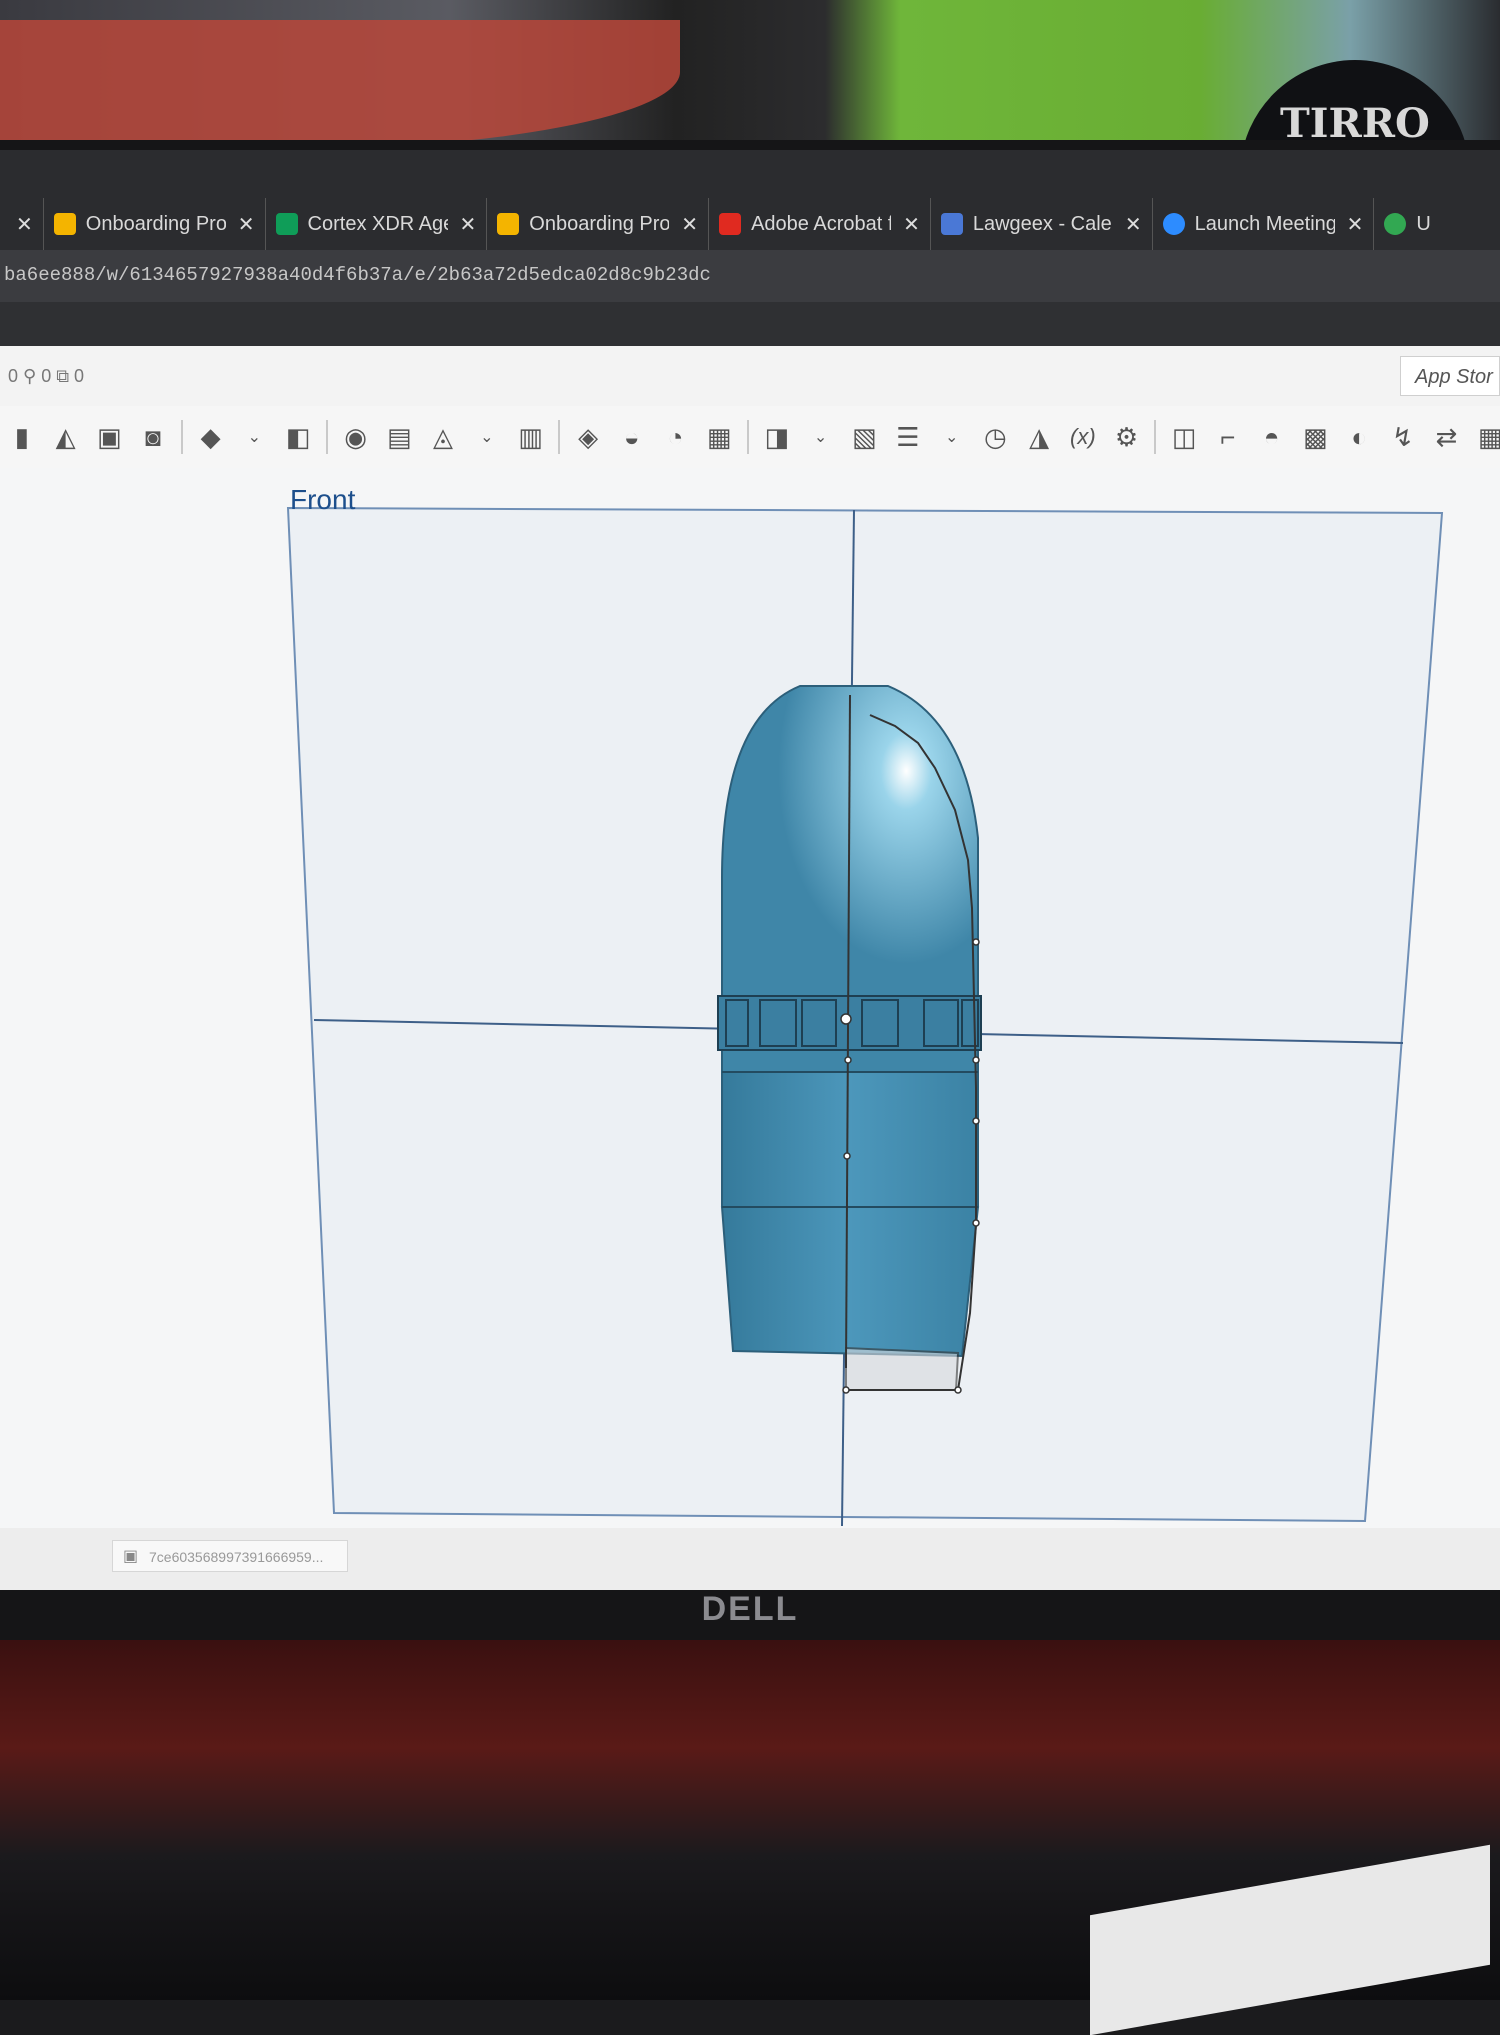  What do you see at coordinates (66, 437) in the screenshot?
I see `extrude-icon: ◭` at bounding box center [66, 437].